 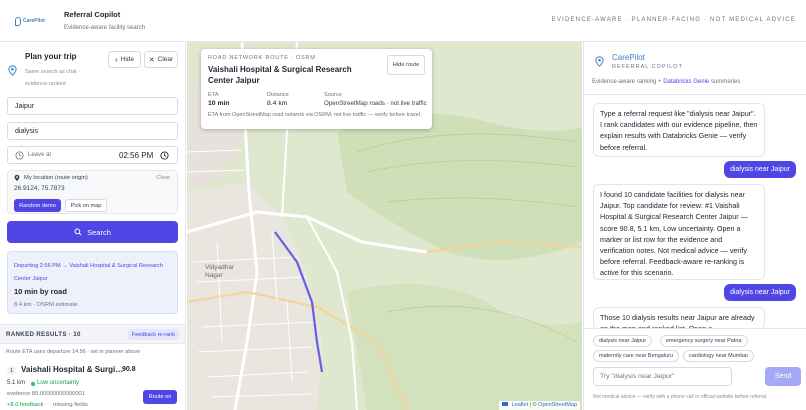 What do you see at coordinates (704, 341) in the screenshot?
I see `suggestion-chip: emergency surgery near Patna` at bounding box center [704, 341].